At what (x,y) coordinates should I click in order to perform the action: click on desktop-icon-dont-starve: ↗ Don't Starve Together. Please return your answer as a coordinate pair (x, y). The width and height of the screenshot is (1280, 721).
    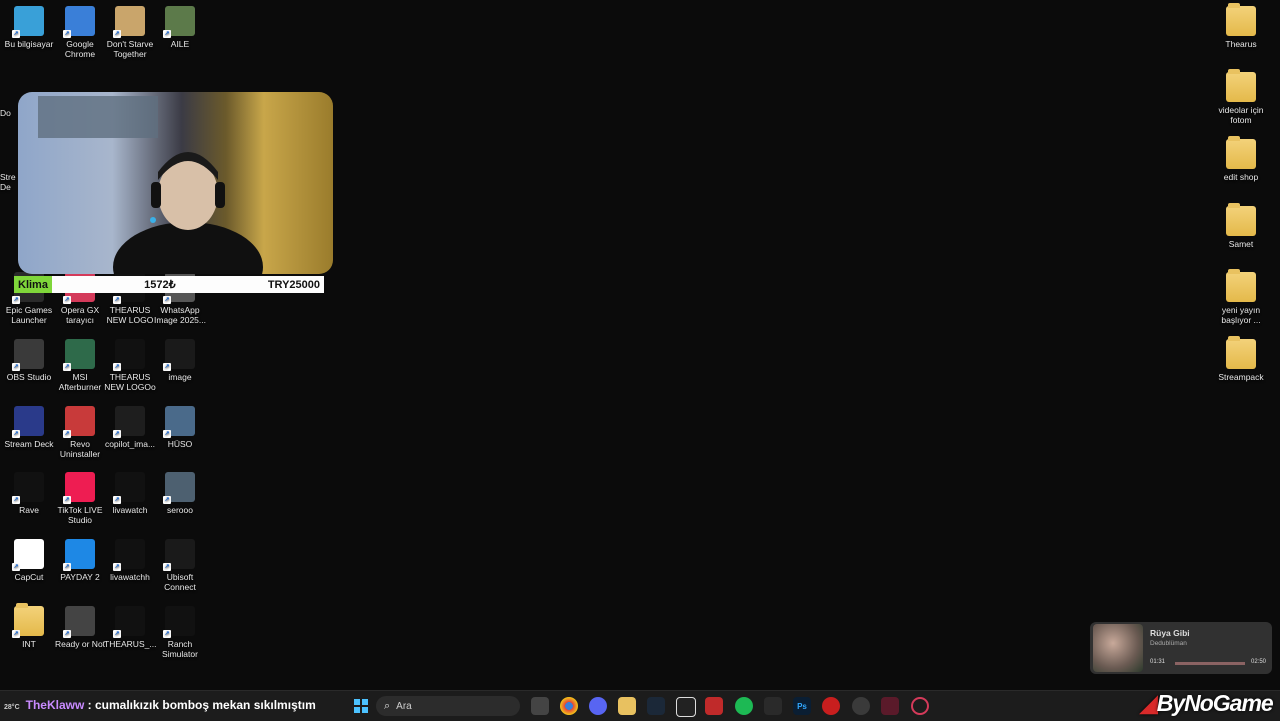
    Looking at the image, I should click on (130, 32).